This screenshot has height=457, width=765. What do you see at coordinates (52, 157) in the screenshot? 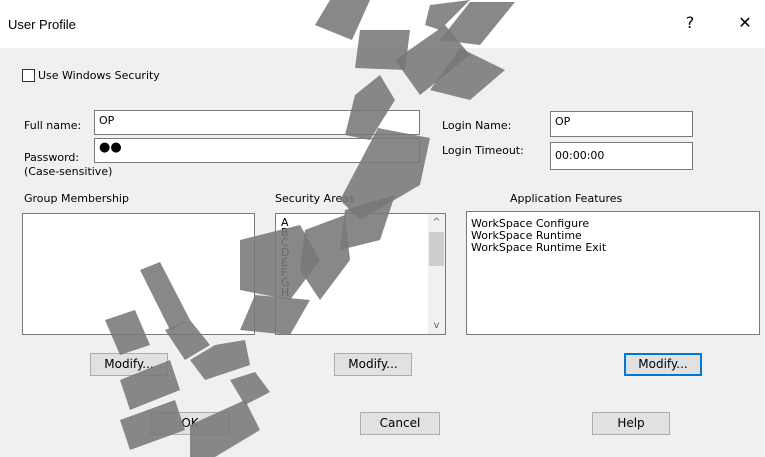
I see `password-label: Password:` at bounding box center [52, 157].